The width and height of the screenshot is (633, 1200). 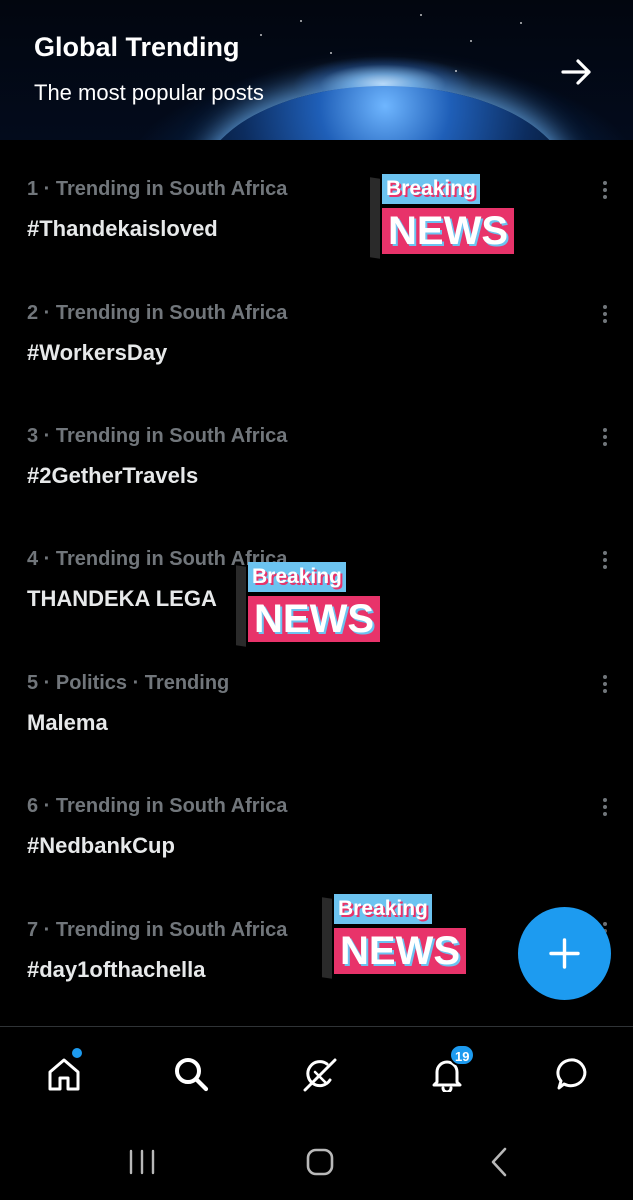 I want to click on back-icon, so click(x=499, y=1162).